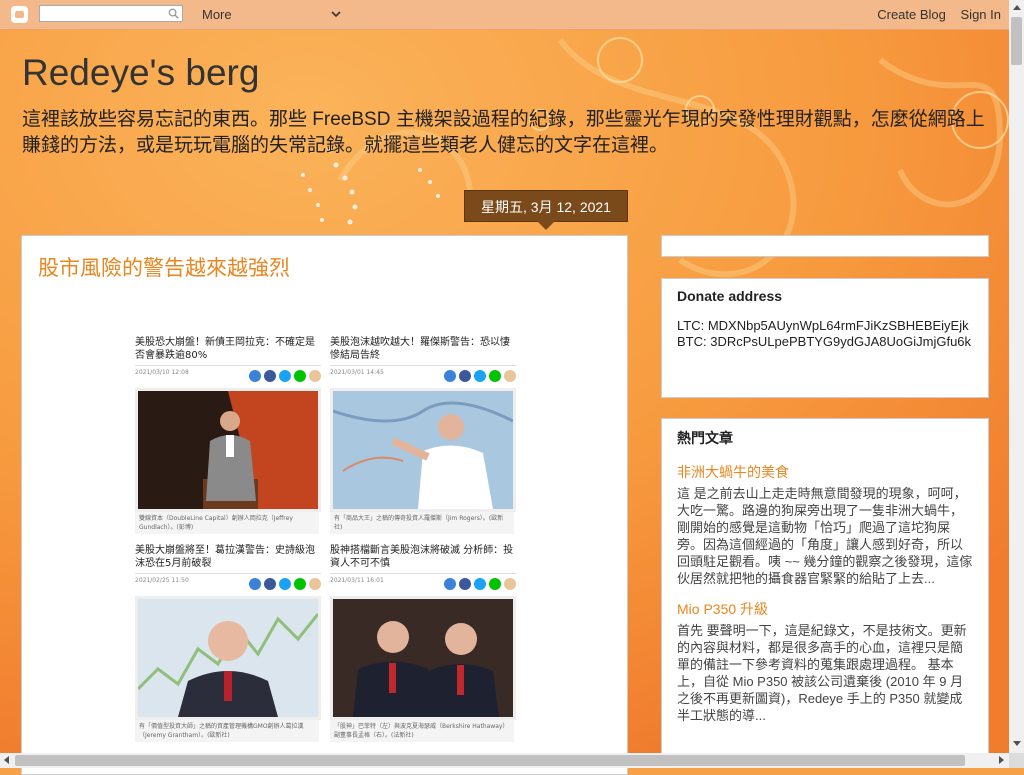 This screenshot has height=775, width=1024. I want to click on ltc-address: LTC: MDXNbp5AUynWpL64rmFJiKzSBHEBEiyEjk, so click(823, 325).